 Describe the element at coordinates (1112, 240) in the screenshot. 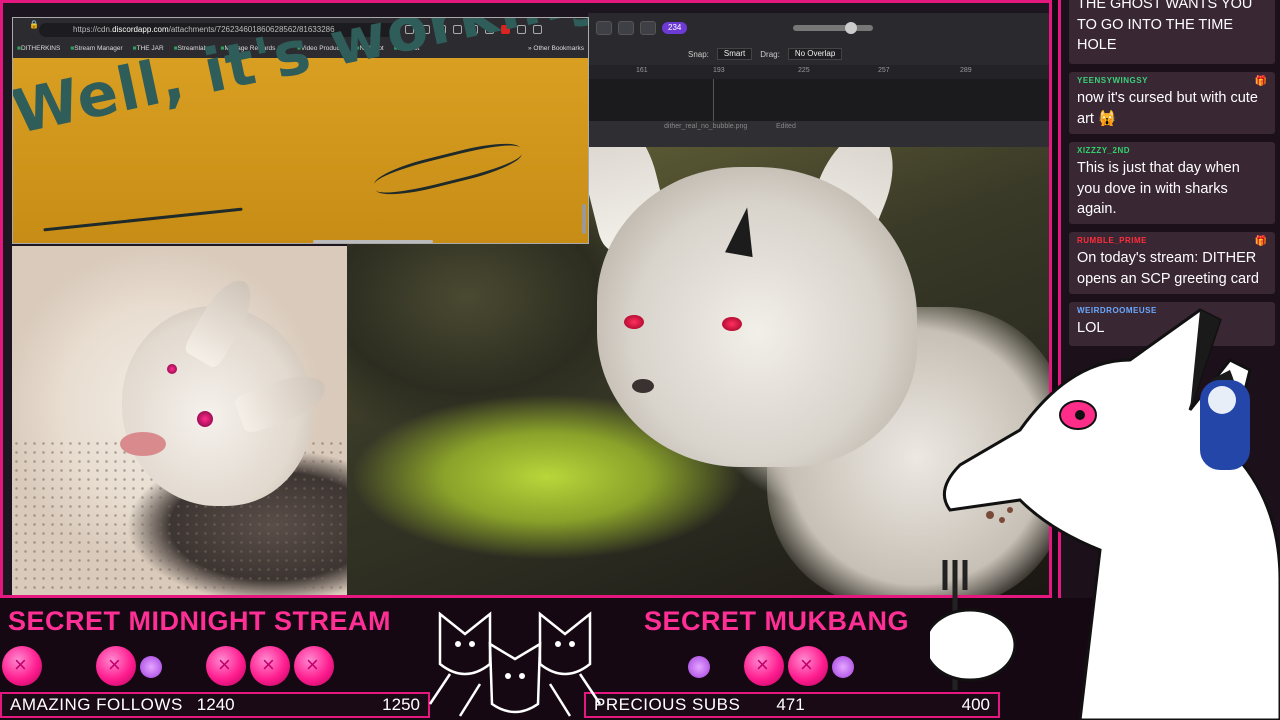

I see `chat-username: RUMBLE_PRIME` at that location.